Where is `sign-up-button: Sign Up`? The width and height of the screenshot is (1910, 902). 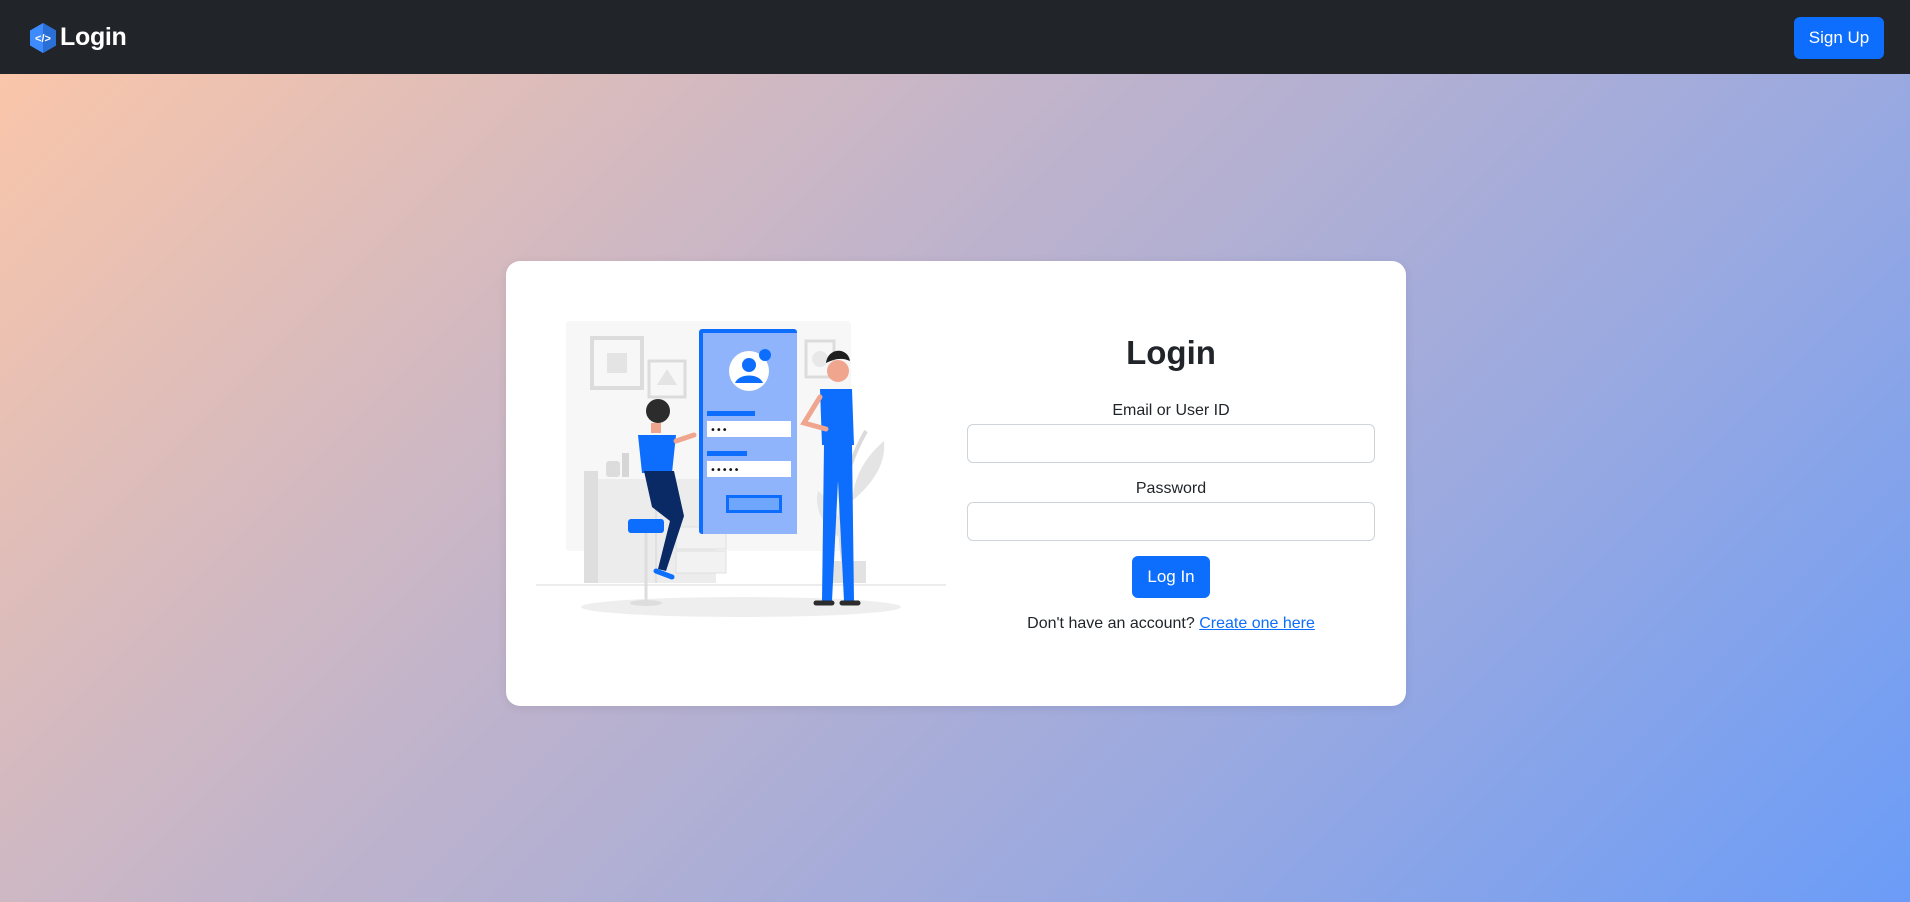 sign-up-button: Sign Up is located at coordinates (1839, 37).